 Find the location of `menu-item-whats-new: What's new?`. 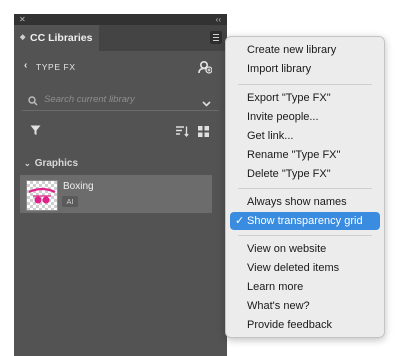

menu-item-whats-new: What's new? is located at coordinates (305, 306).